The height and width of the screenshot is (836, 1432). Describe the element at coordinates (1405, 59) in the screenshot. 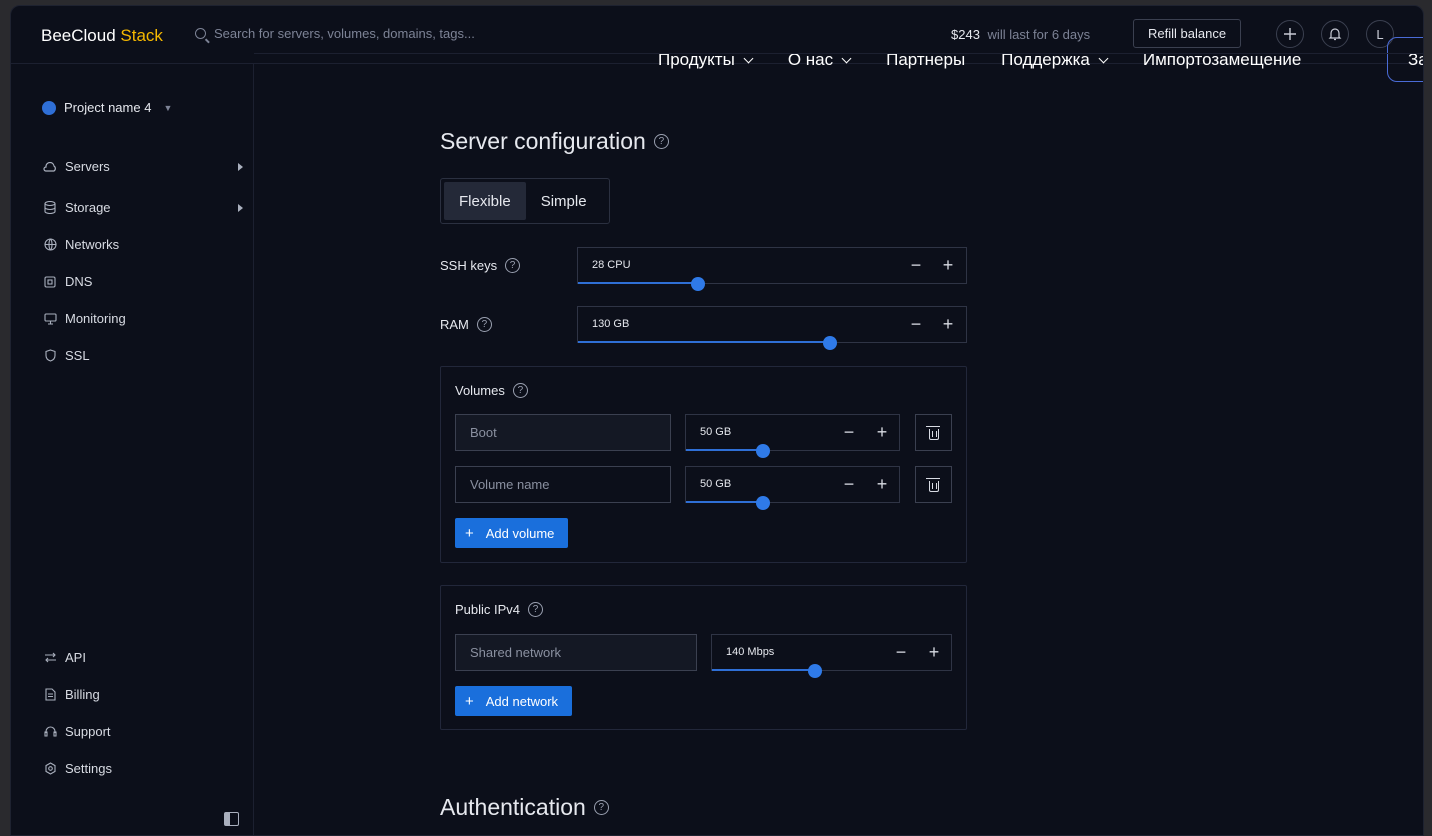

I see `overlay-cta-button: За` at that location.